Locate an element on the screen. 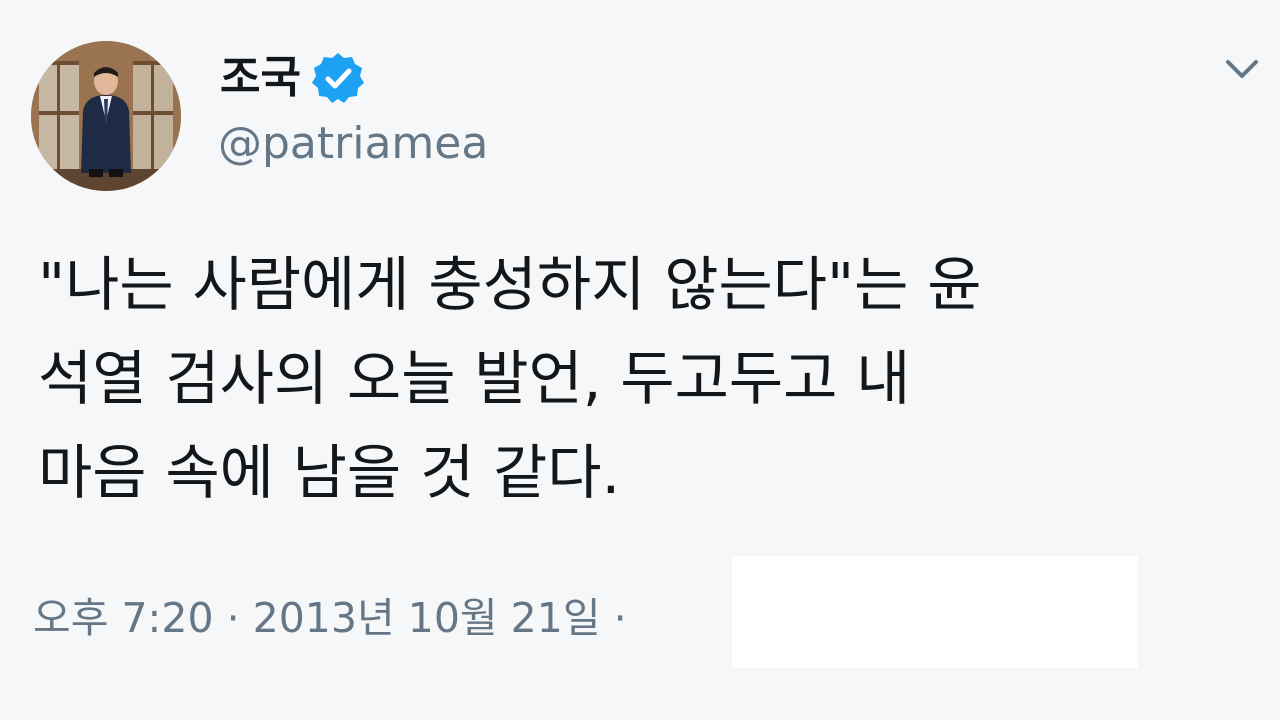 The width and height of the screenshot is (1280, 720). avatar is located at coordinates (106, 116).